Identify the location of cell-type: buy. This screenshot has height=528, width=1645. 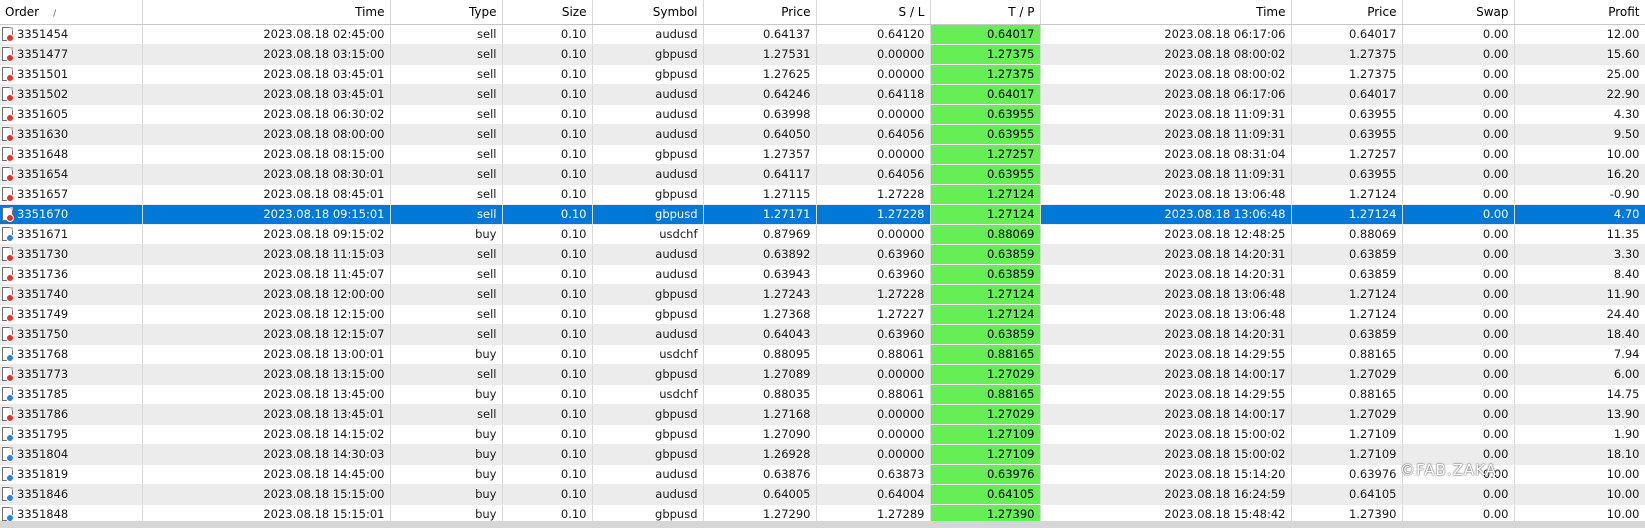
(446, 454).